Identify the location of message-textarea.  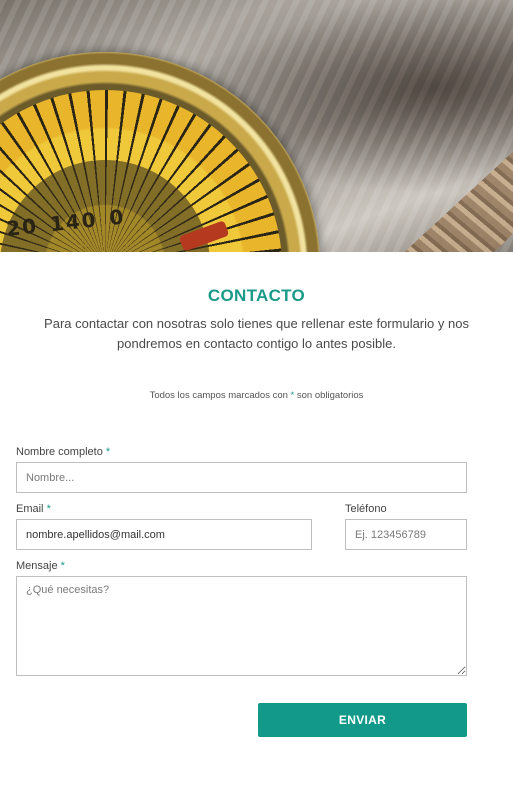
(241, 626).